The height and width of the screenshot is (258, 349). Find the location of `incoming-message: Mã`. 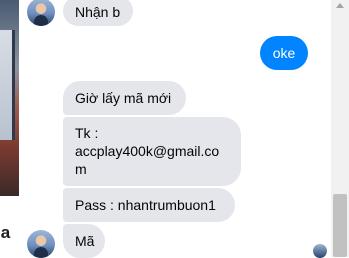

incoming-message: Mã is located at coordinates (84, 241).